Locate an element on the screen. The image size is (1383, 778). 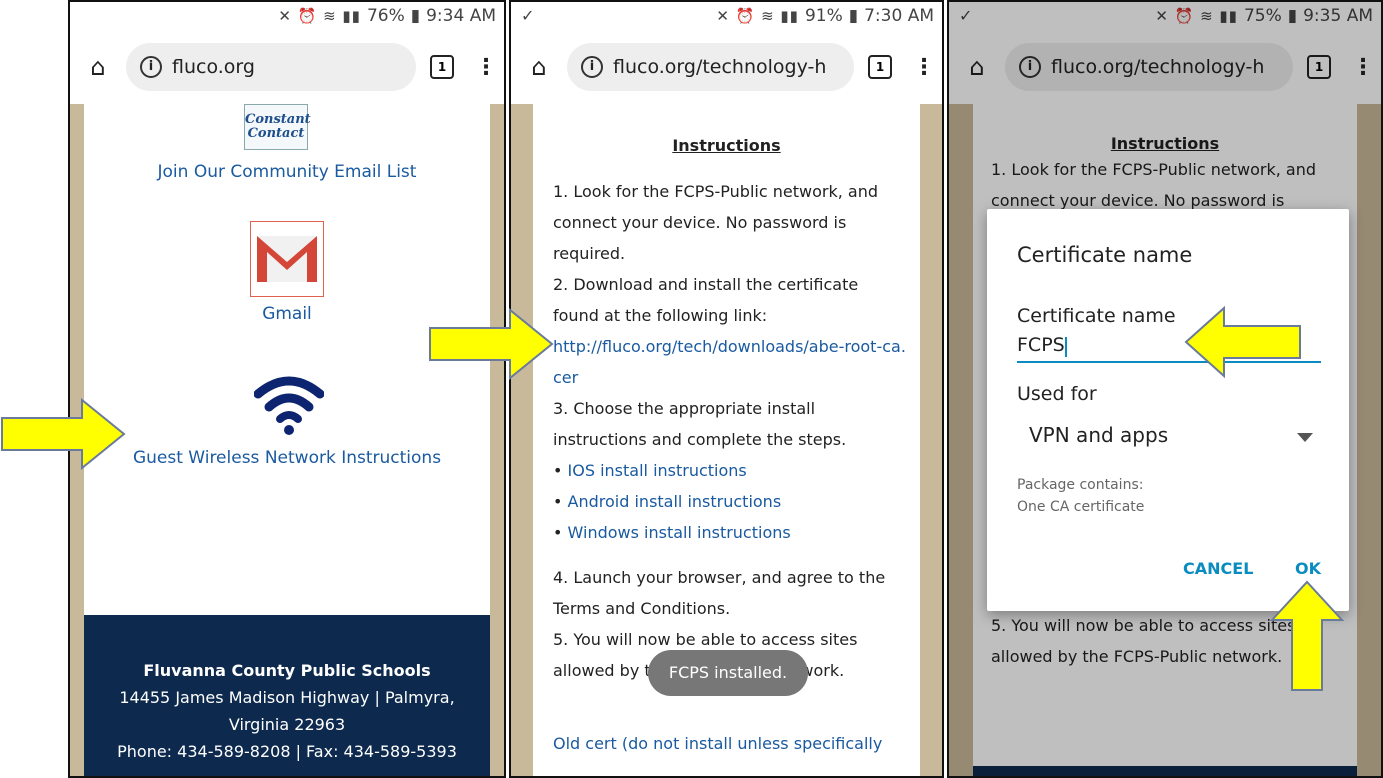
status-bar: ✕ ⏰ ≋ ▮▮ 76% ▮ 9:34 AM is located at coordinates (287, 16).